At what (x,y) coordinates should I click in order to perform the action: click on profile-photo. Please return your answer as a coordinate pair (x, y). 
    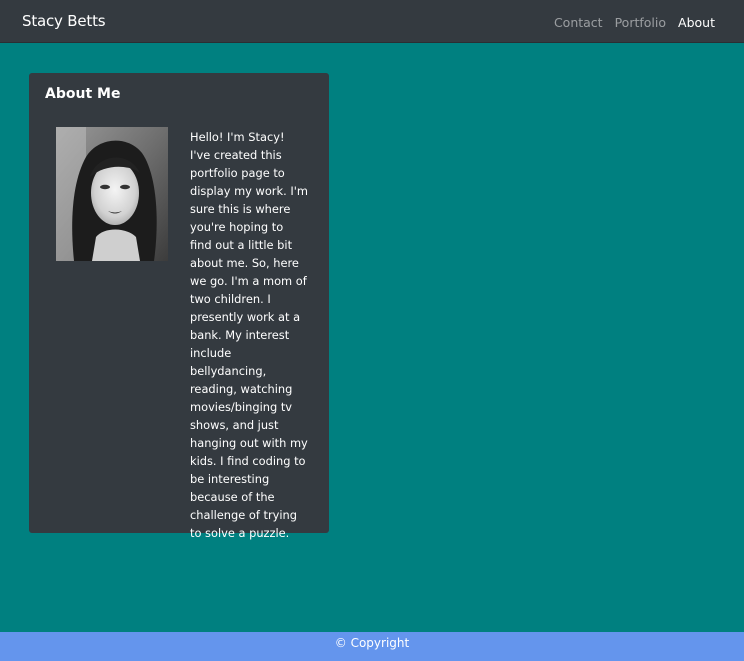
    Looking at the image, I should click on (112, 194).